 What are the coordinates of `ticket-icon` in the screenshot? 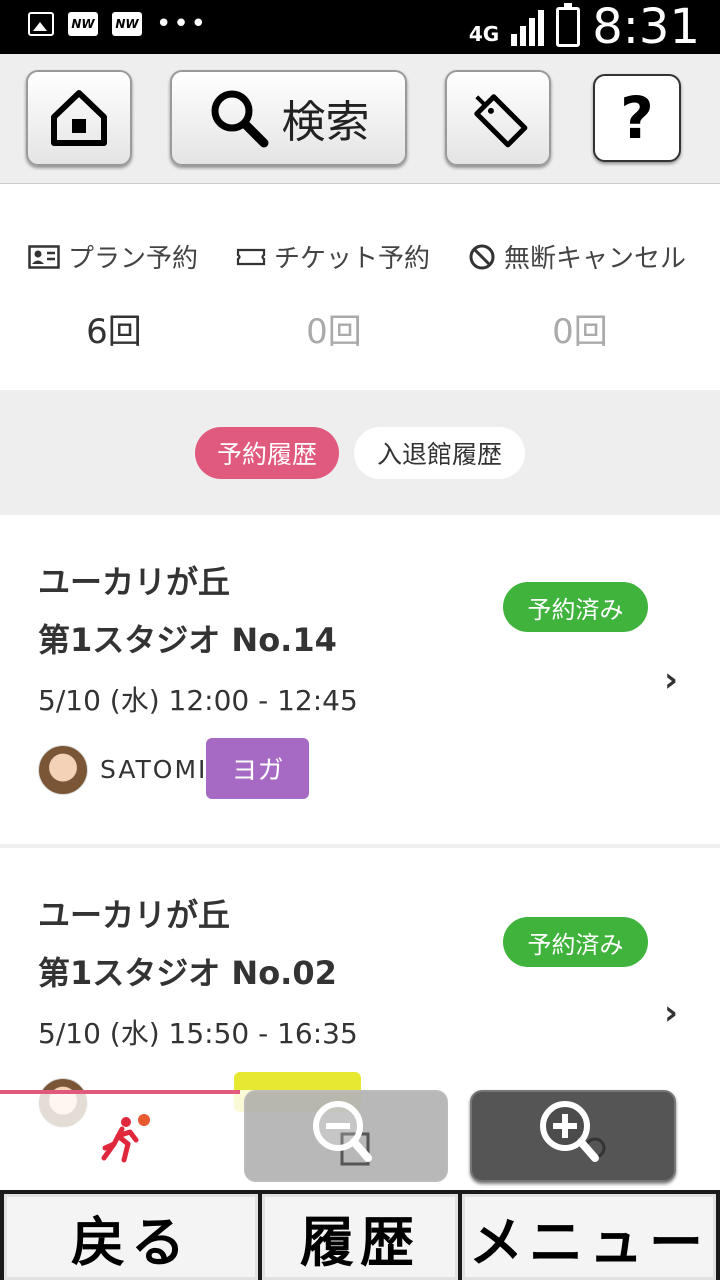 It's located at (251, 256).